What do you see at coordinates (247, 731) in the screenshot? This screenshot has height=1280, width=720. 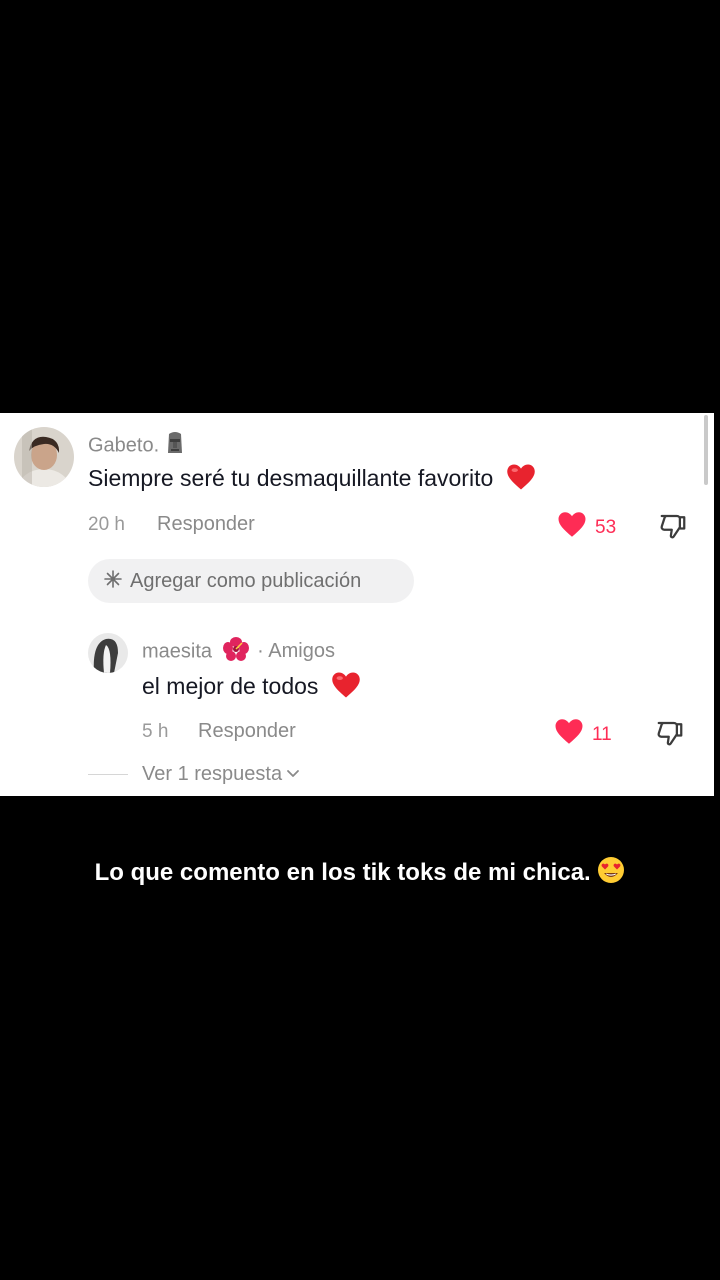 I see `reply-reply-button: Responder` at bounding box center [247, 731].